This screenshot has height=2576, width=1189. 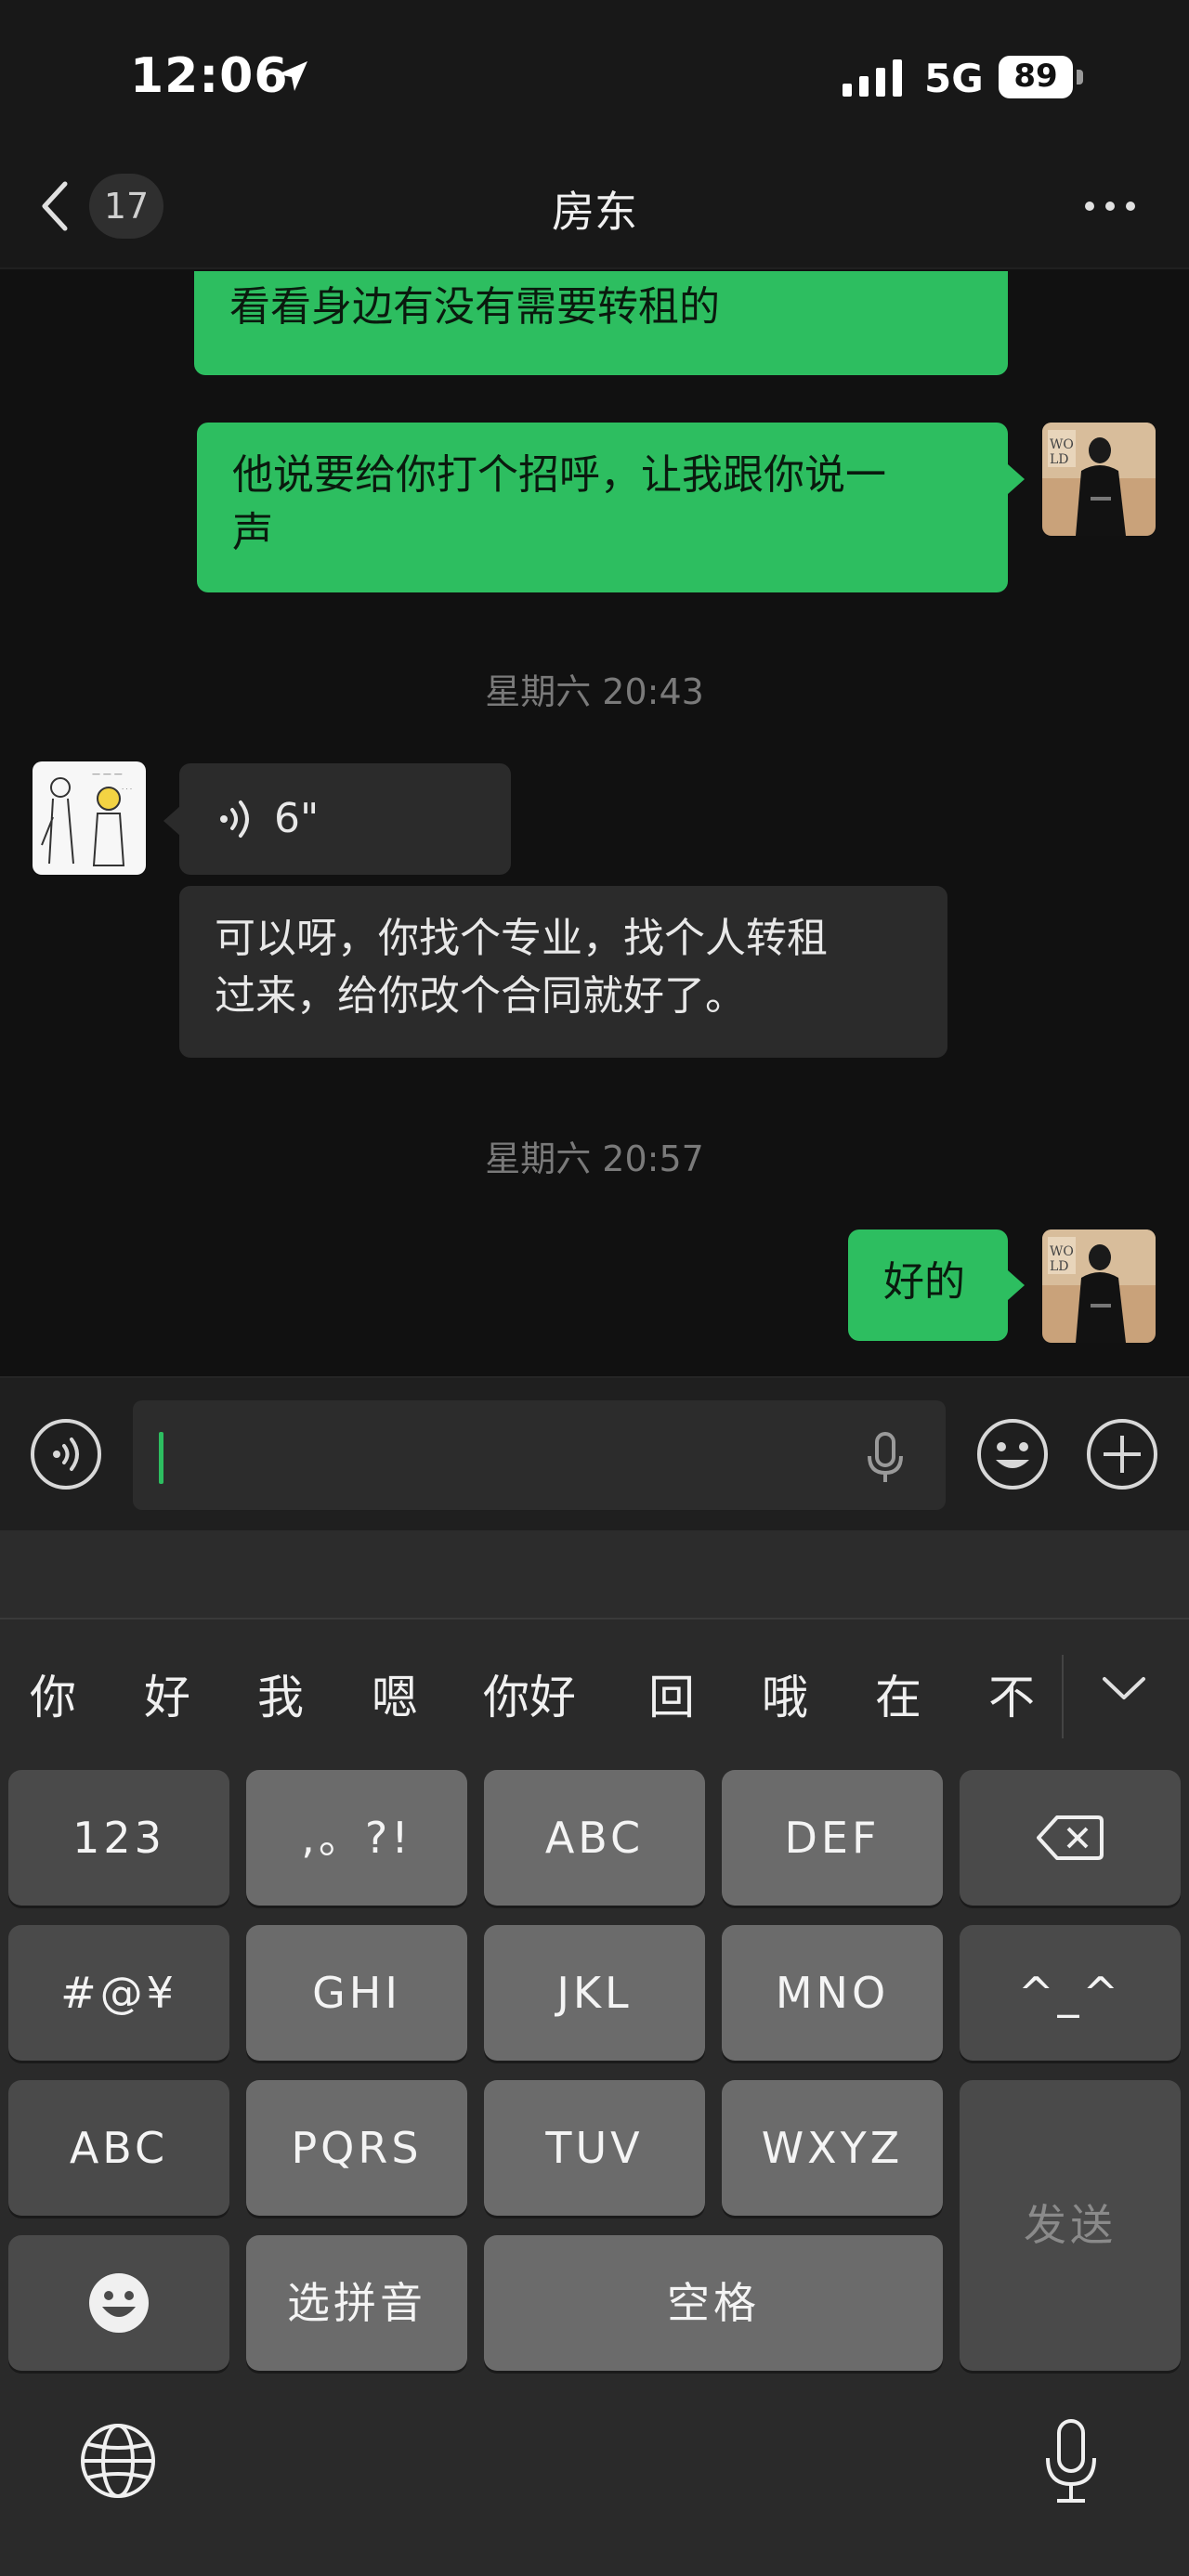 I want to click on battery-icon: 89, so click(x=1041, y=77).